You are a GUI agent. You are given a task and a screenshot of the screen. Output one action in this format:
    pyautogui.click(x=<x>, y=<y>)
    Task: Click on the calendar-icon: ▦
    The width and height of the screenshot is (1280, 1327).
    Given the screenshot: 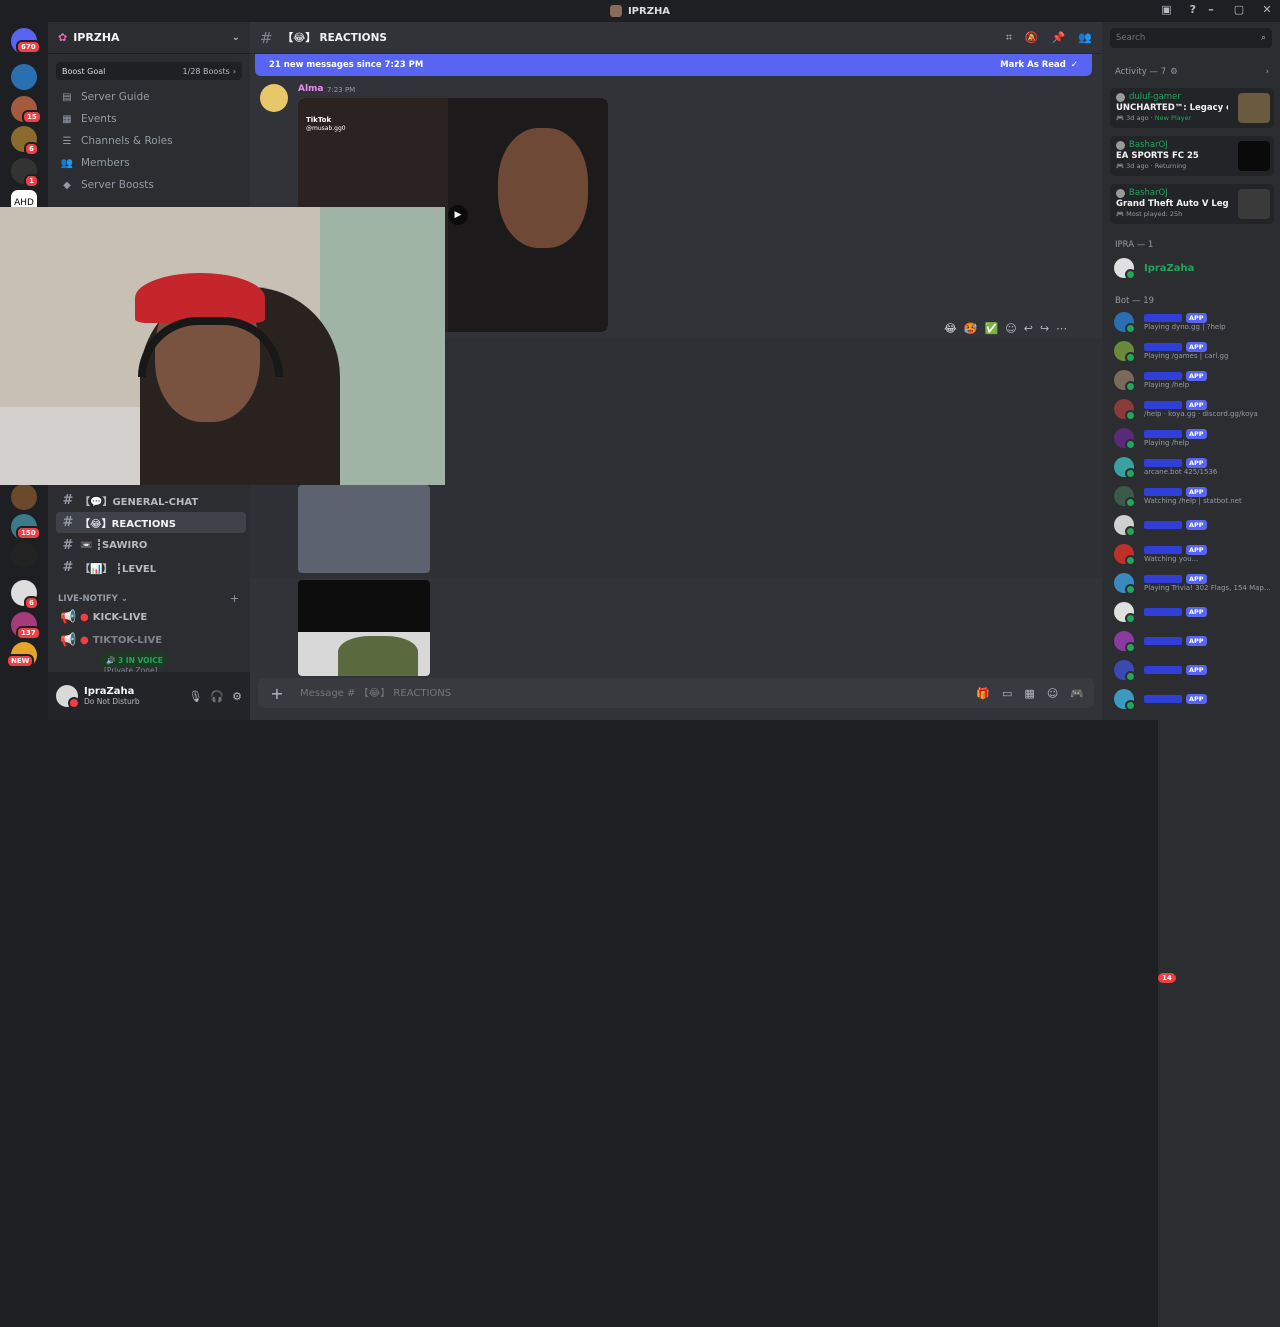 What is the action you would take?
    pyautogui.click(x=67, y=119)
    